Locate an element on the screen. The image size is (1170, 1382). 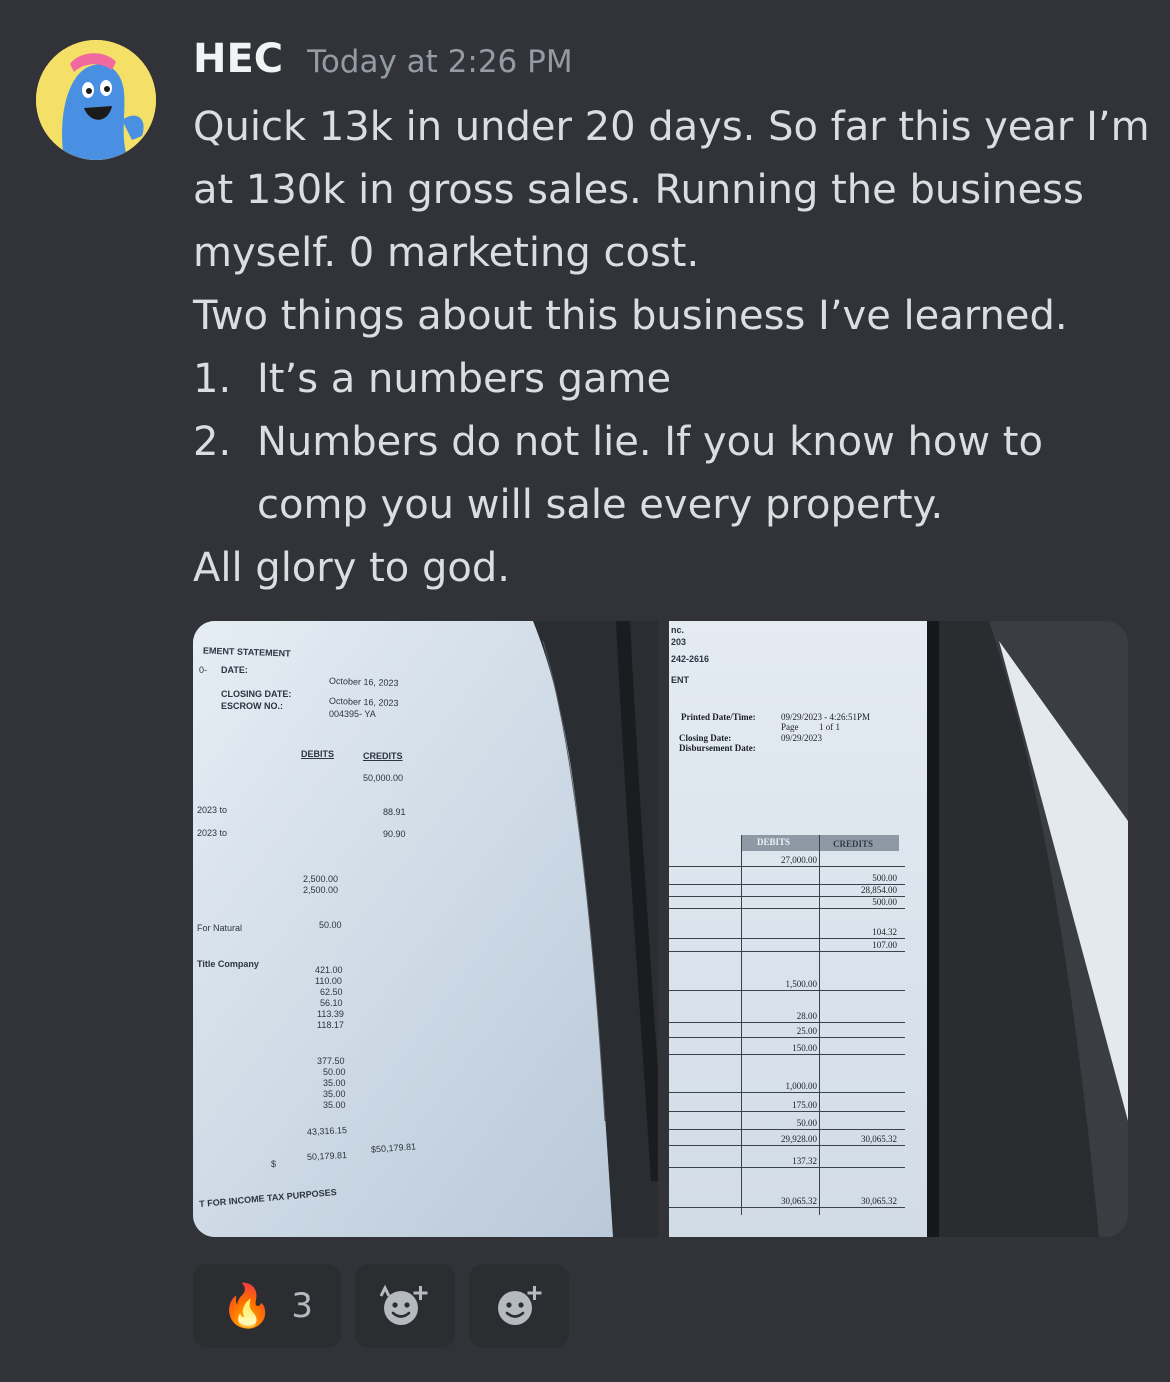
statement-subtotal: 43,316.15 is located at coordinates (327, 1131).